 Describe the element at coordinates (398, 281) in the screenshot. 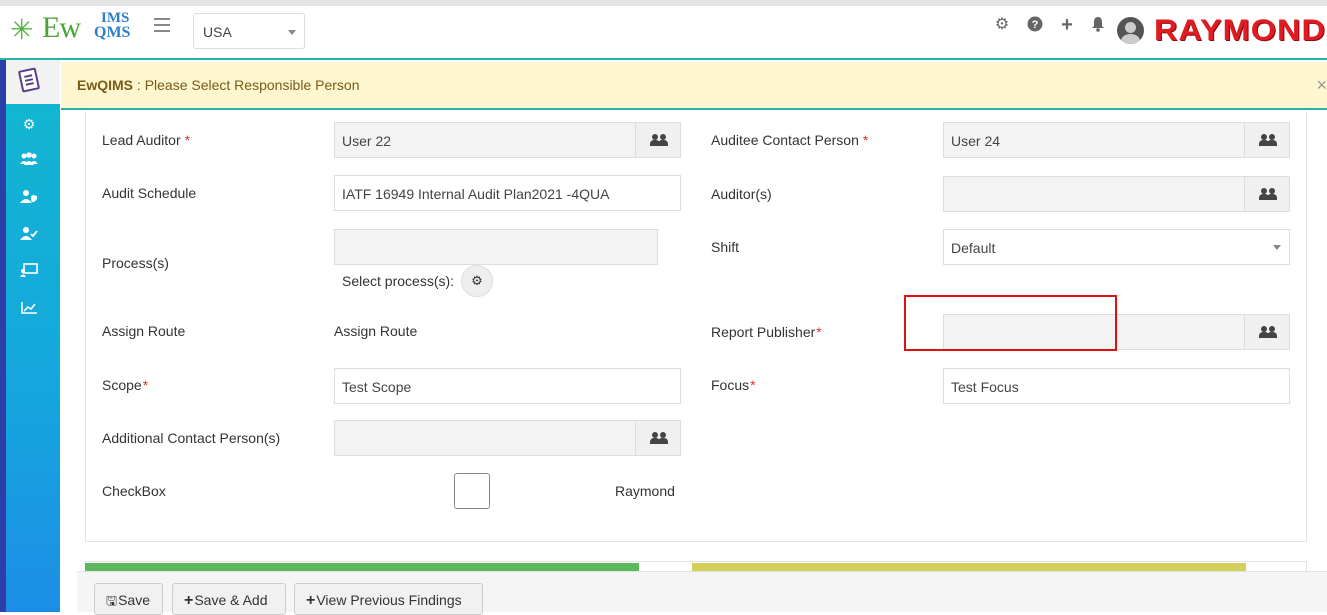

I see `select-processes-label: Select process(s):` at that location.